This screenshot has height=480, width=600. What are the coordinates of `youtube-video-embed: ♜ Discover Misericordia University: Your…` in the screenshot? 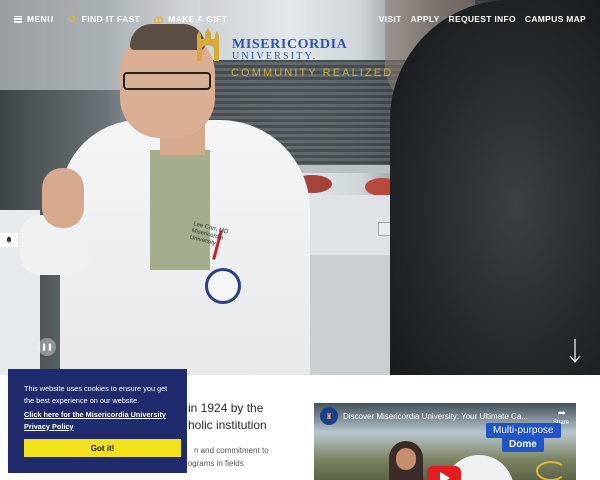 It's located at (445, 441).